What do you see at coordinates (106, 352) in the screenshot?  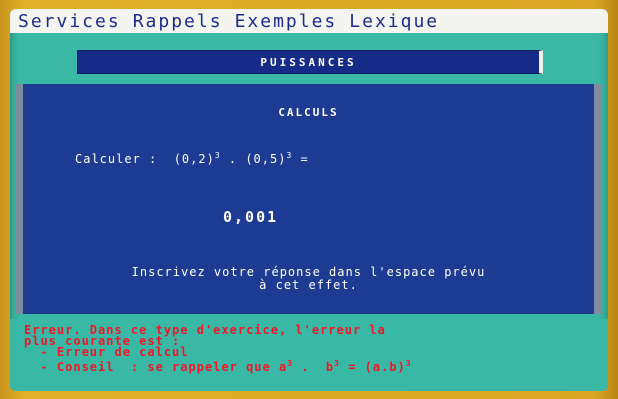 I see `error-line-3: - Erreur de calcul` at bounding box center [106, 352].